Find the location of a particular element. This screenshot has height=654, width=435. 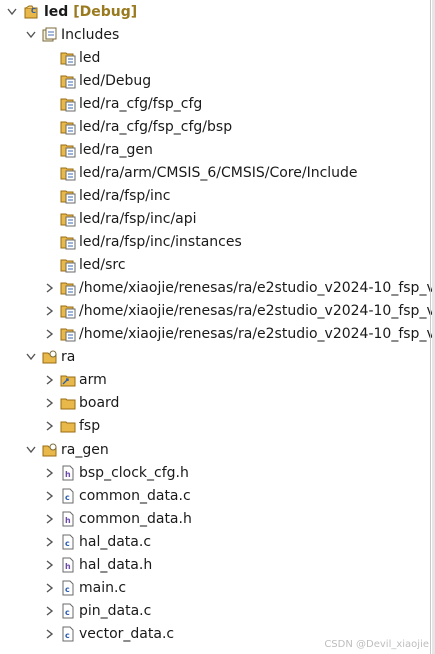

panel-border is located at coordinates (430, 327).